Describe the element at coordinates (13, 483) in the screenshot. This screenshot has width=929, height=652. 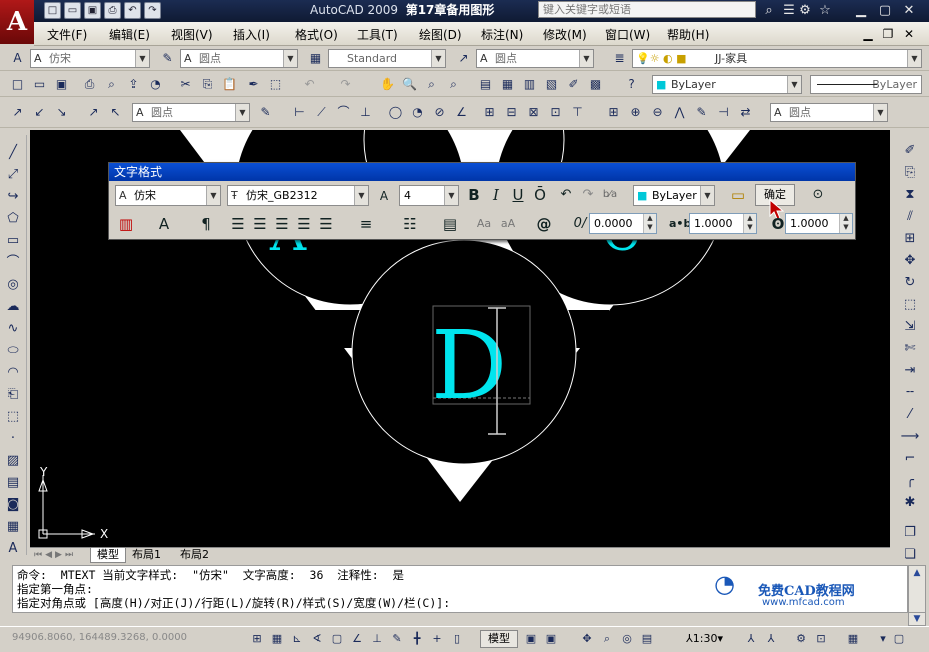
I see `gradient-icon: ▤` at that location.